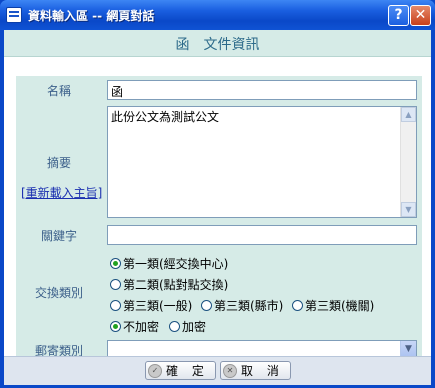  I want to click on summary-label: 摘要, so click(58, 163).